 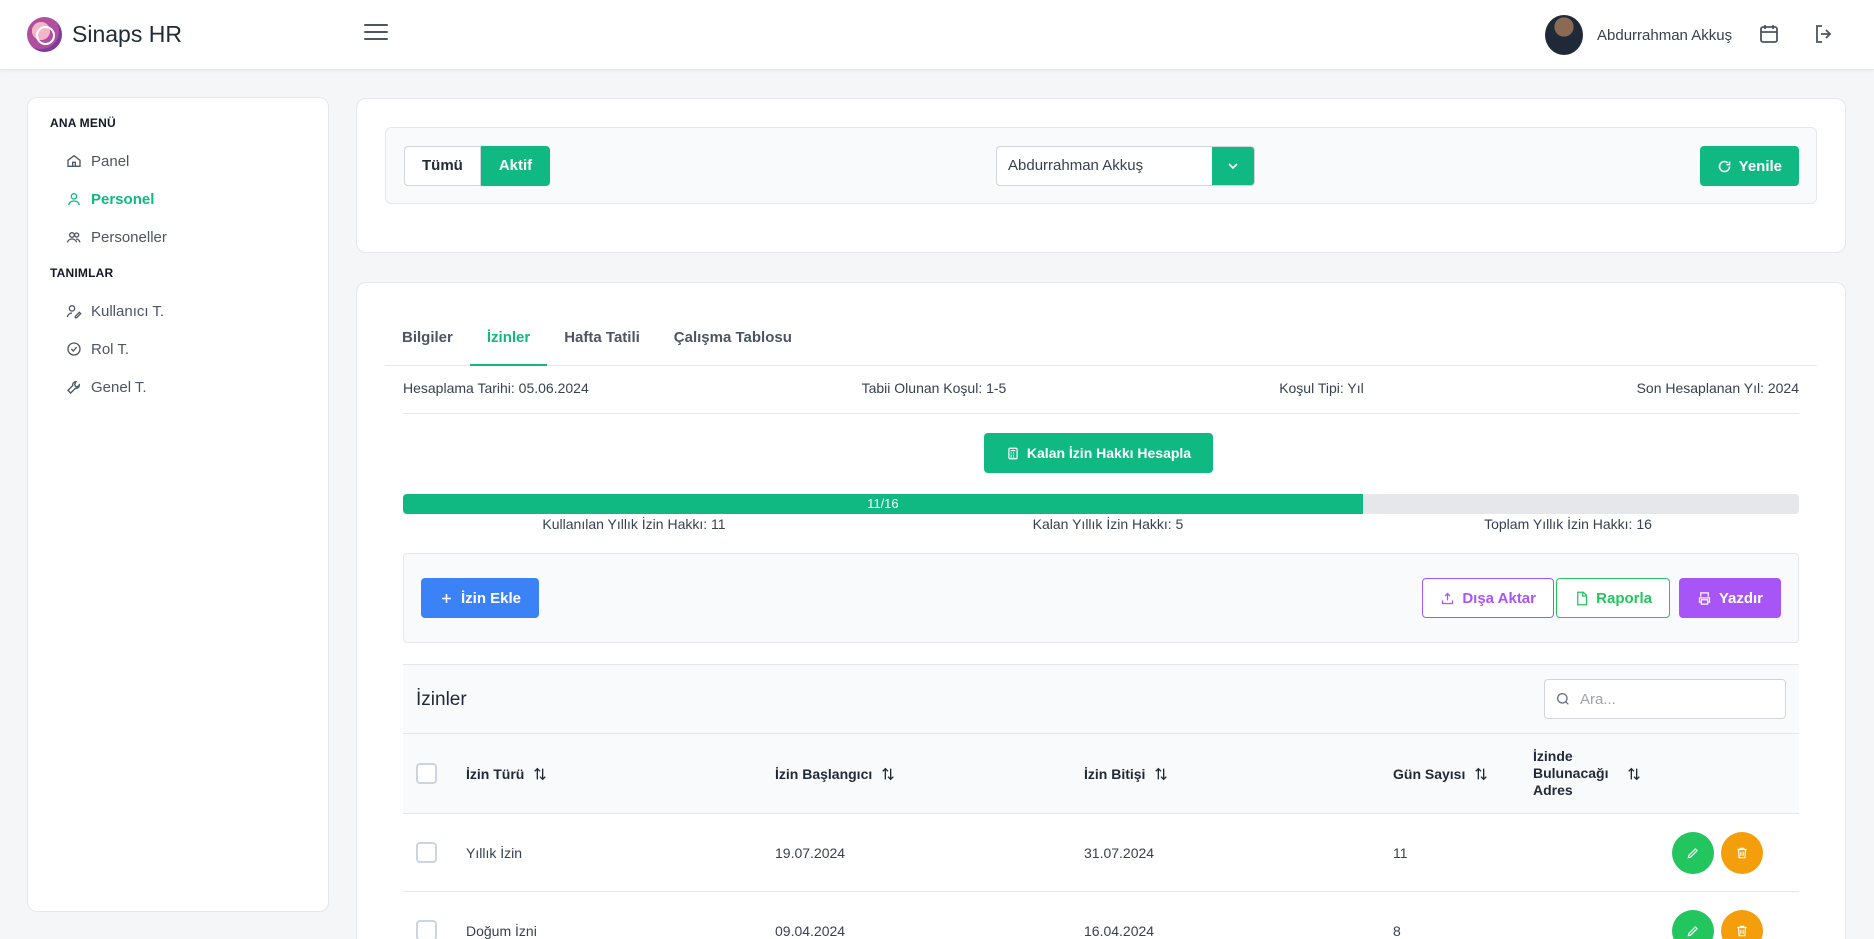 What do you see at coordinates (178, 199) in the screenshot?
I see `sidebar-item-personel: Personel` at bounding box center [178, 199].